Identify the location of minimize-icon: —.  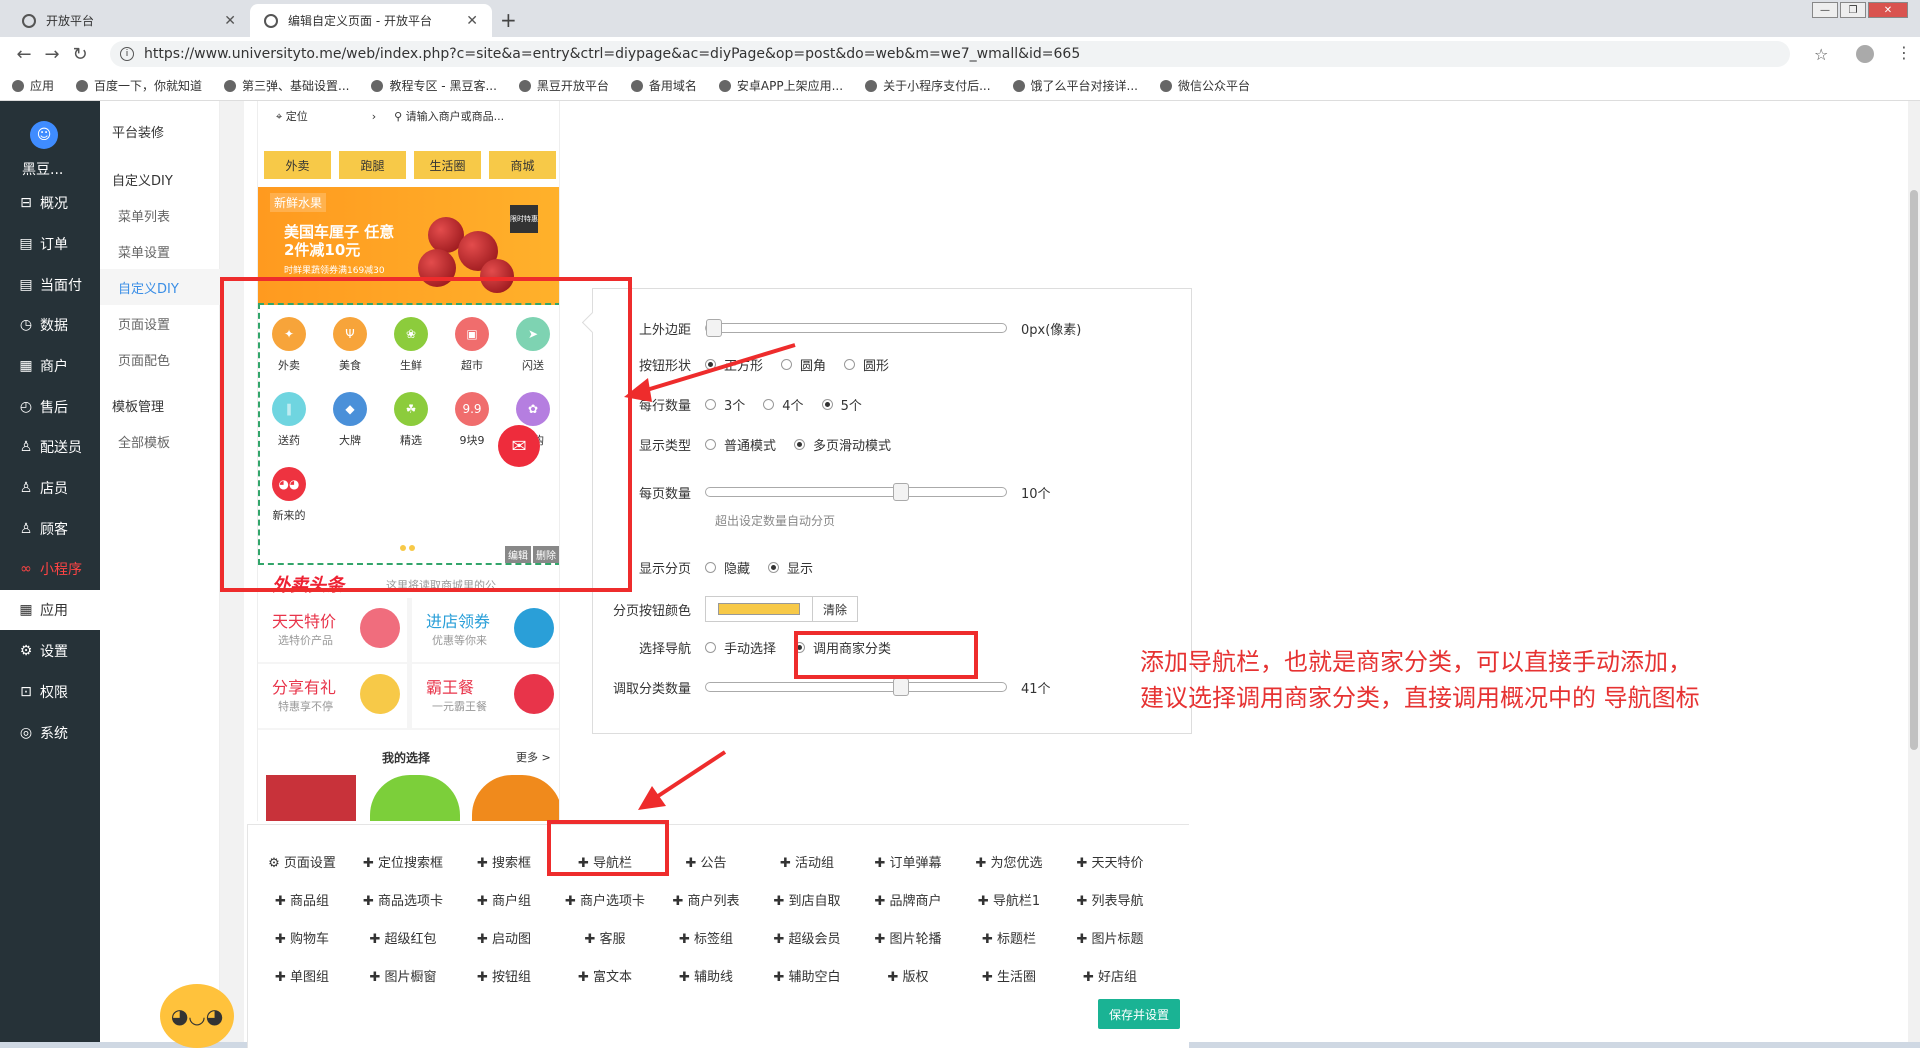
(1825, 10).